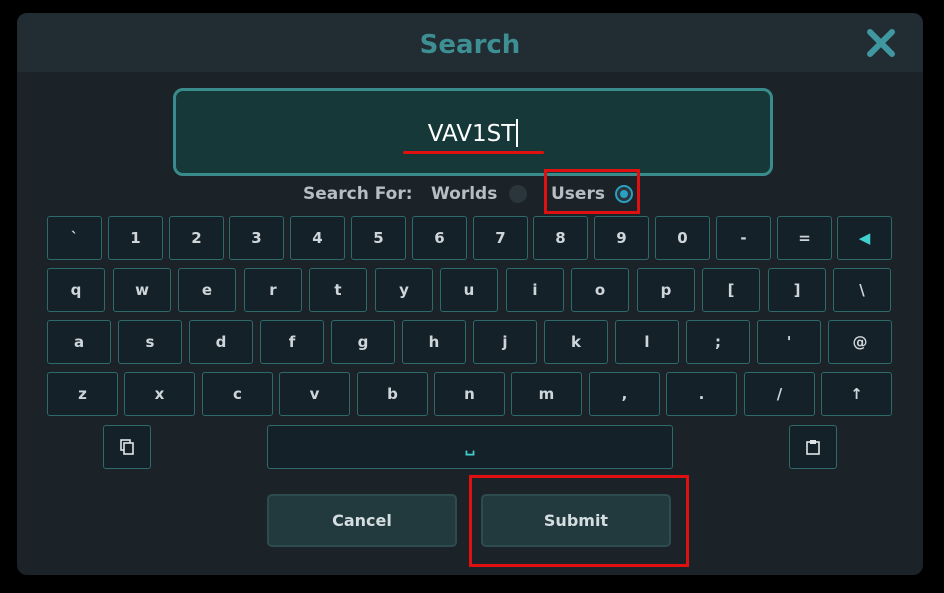 This screenshot has height=593, width=944. Describe the element at coordinates (624, 394) in the screenshot. I see `key-3-7: ,` at that location.